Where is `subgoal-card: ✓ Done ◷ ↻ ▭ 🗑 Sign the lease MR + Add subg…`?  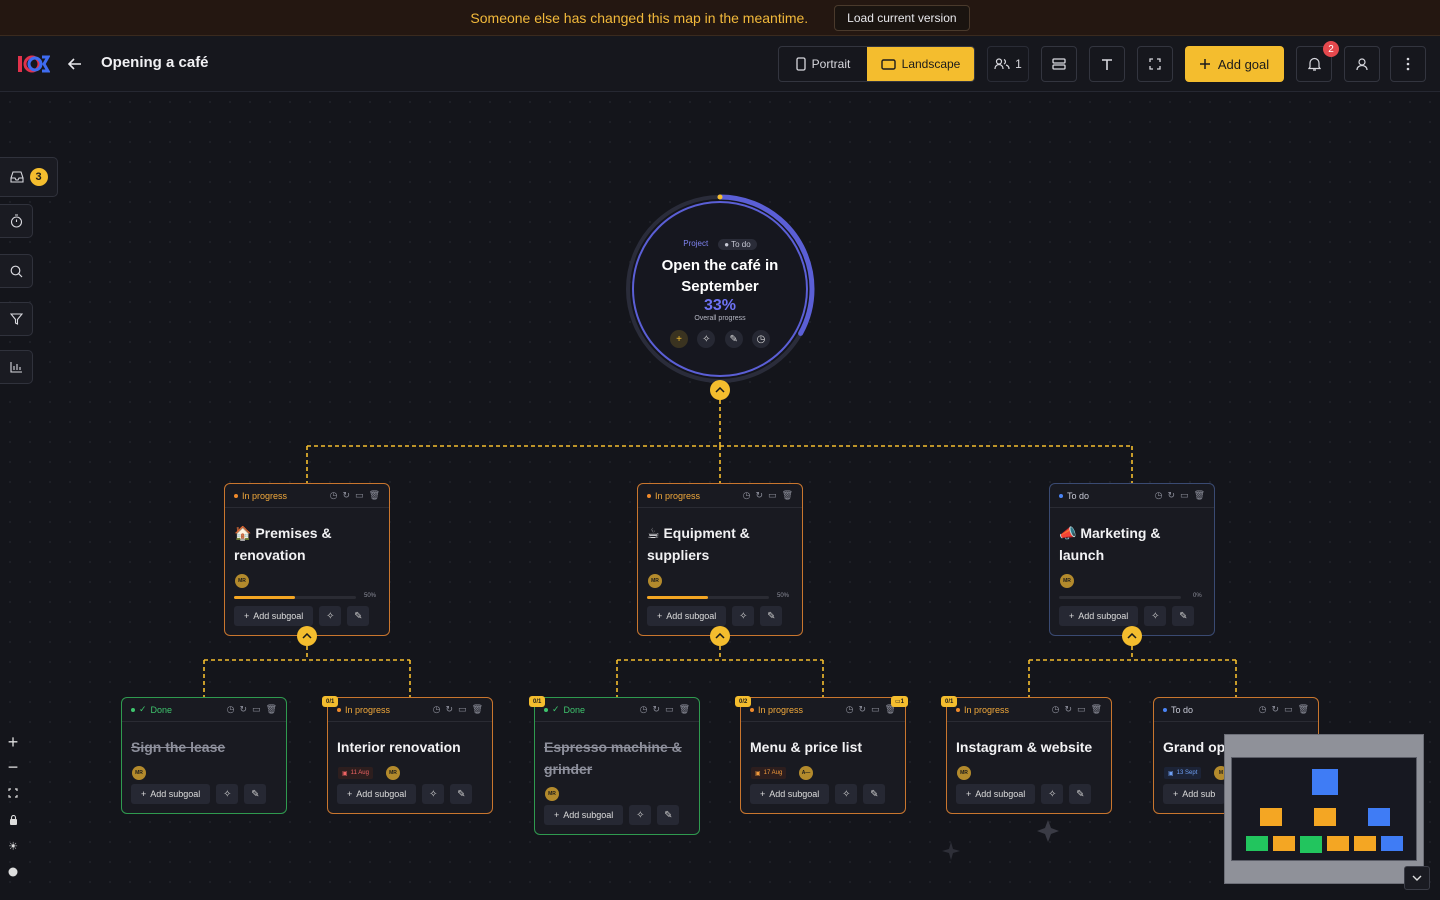
subgoal-card: ✓ Done ◷ ↻ ▭ 🗑 Sign the lease MR + Add subg… is located at coordinates (204, 755).